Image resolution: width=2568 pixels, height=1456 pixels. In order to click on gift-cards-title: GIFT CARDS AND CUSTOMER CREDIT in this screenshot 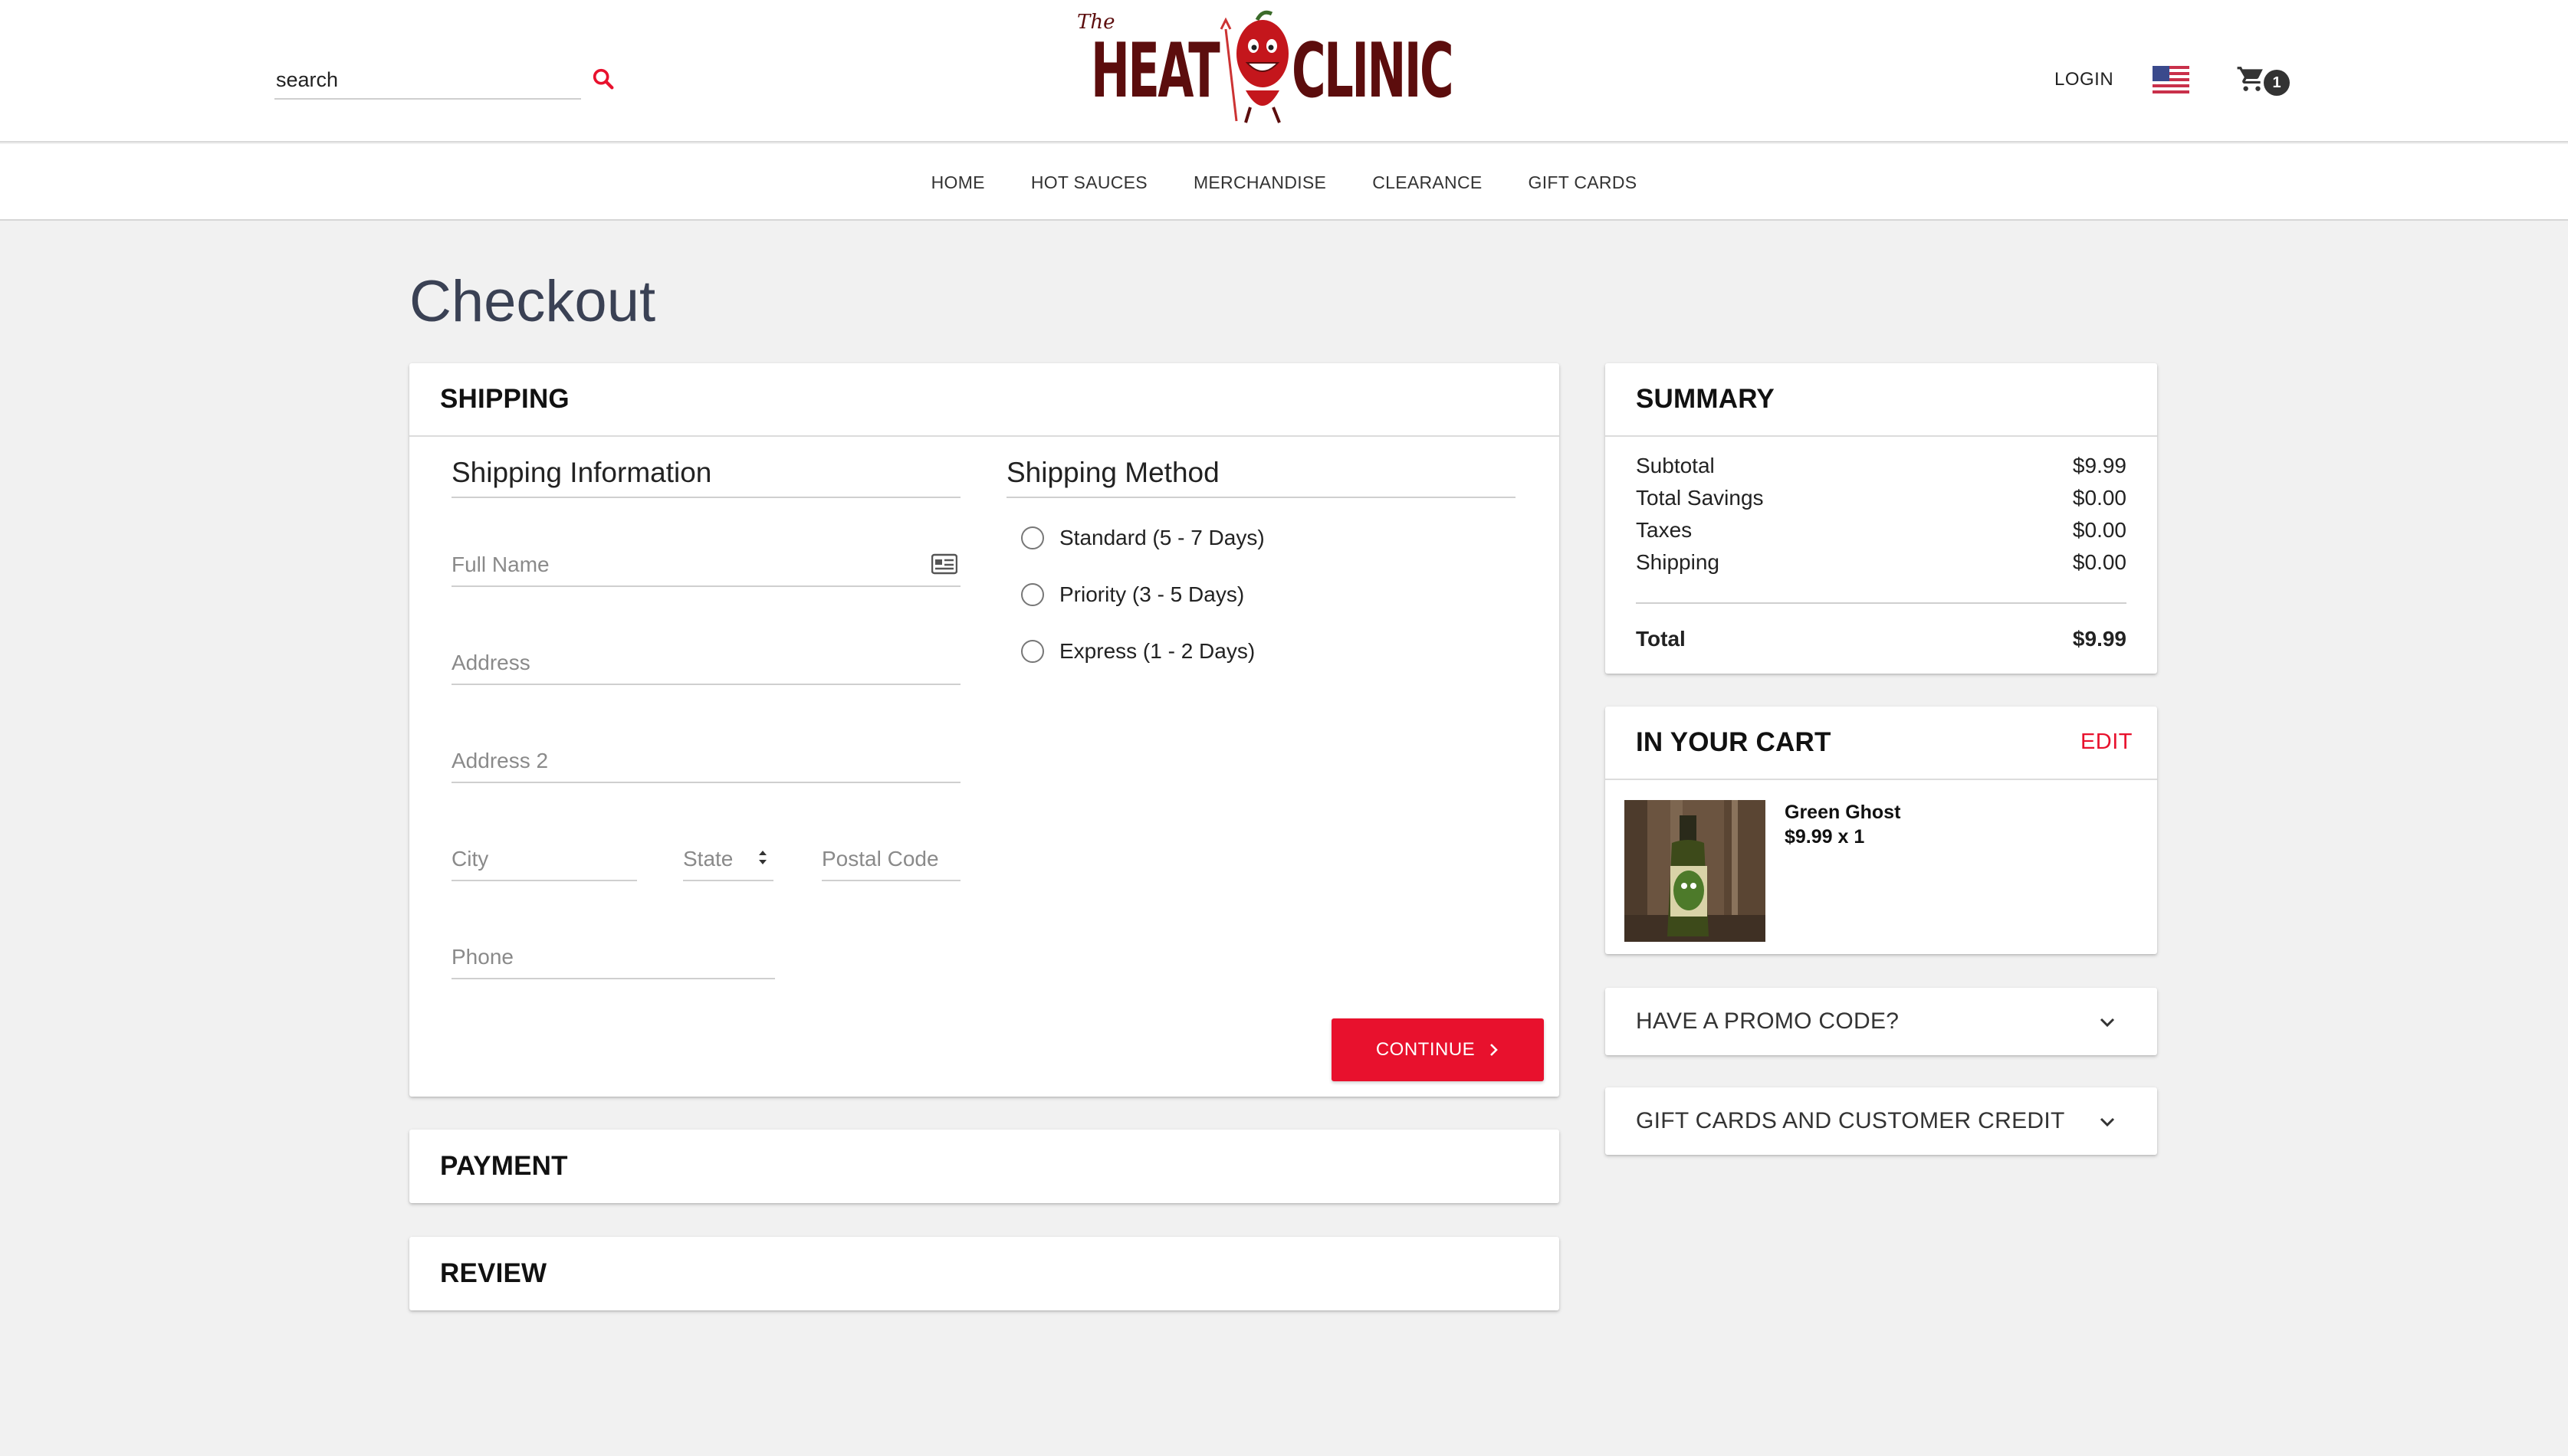, I will do `click(1851, 1120)`.